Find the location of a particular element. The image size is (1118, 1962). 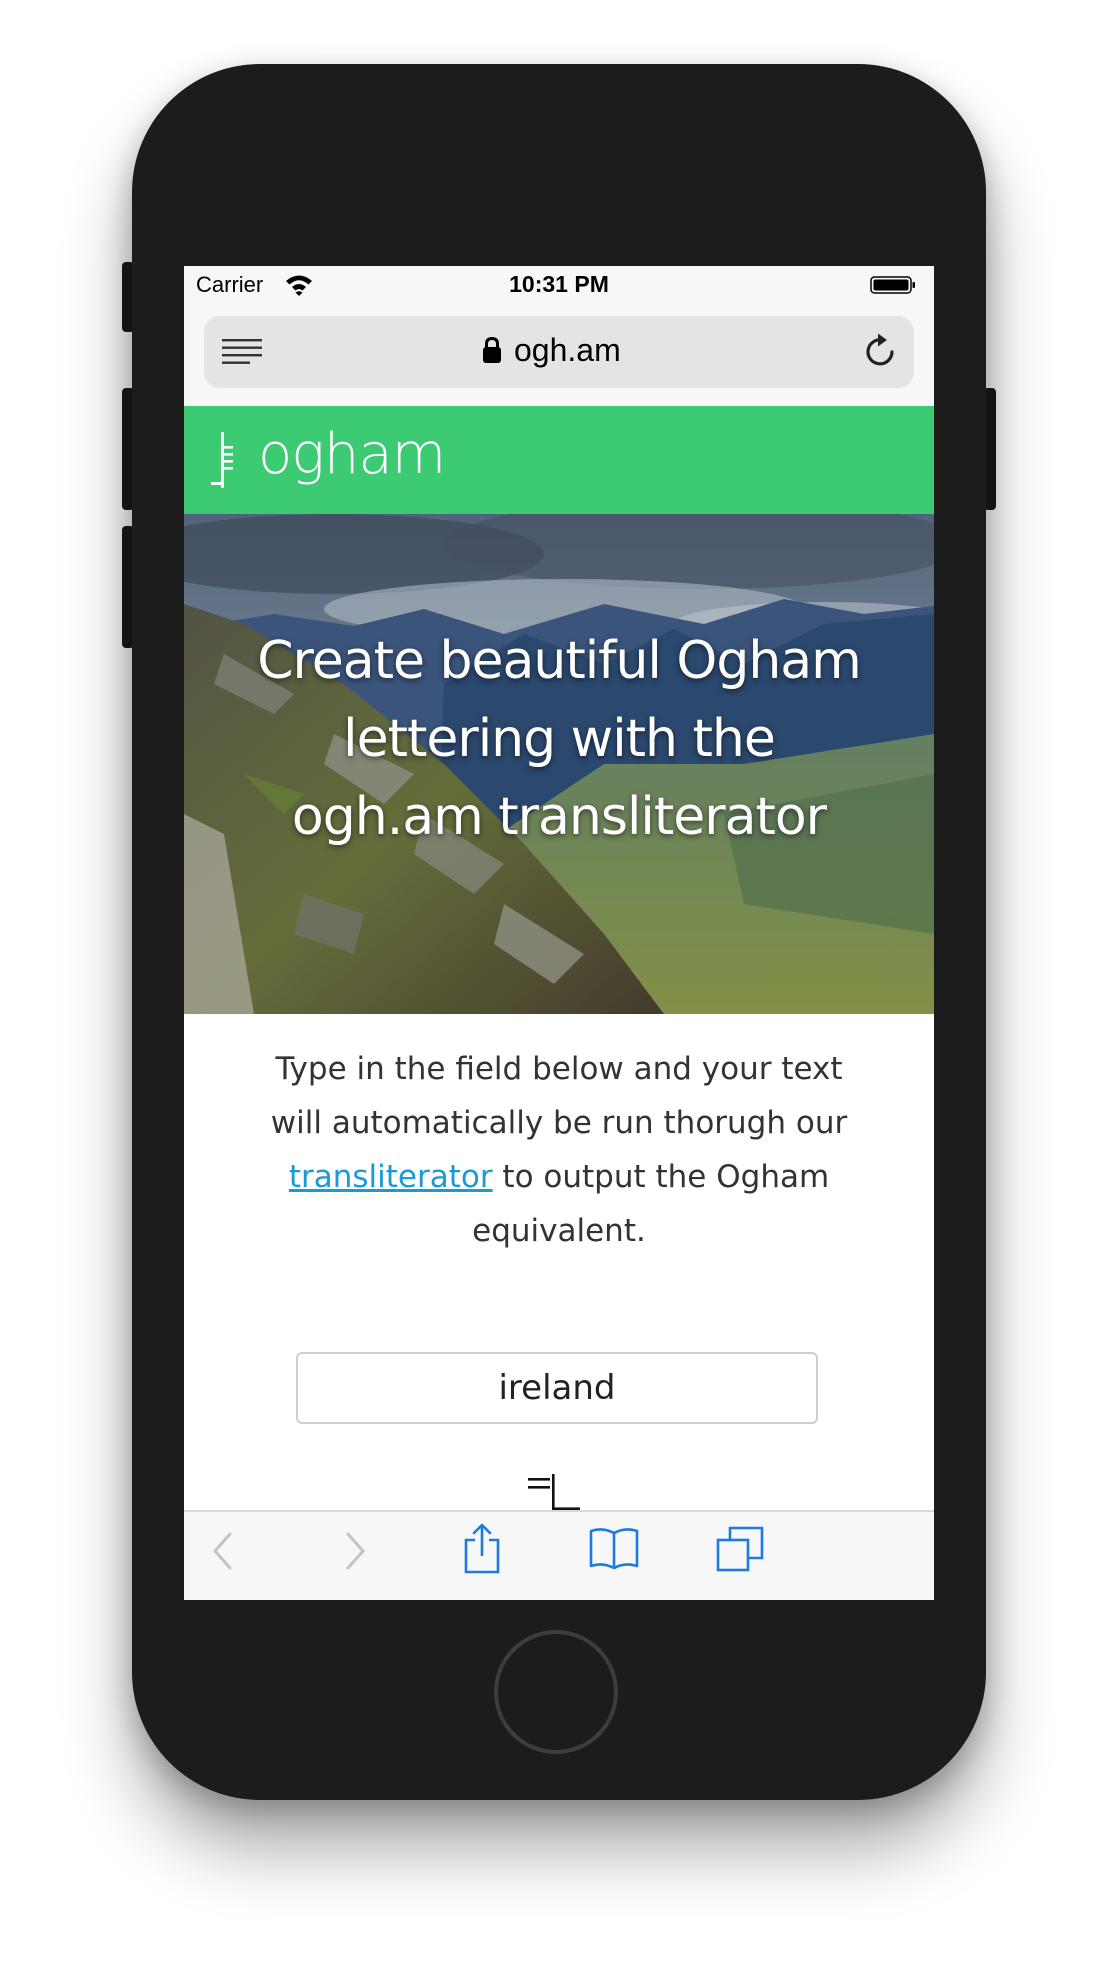

battery-icon is located at coordinates (892, 285).